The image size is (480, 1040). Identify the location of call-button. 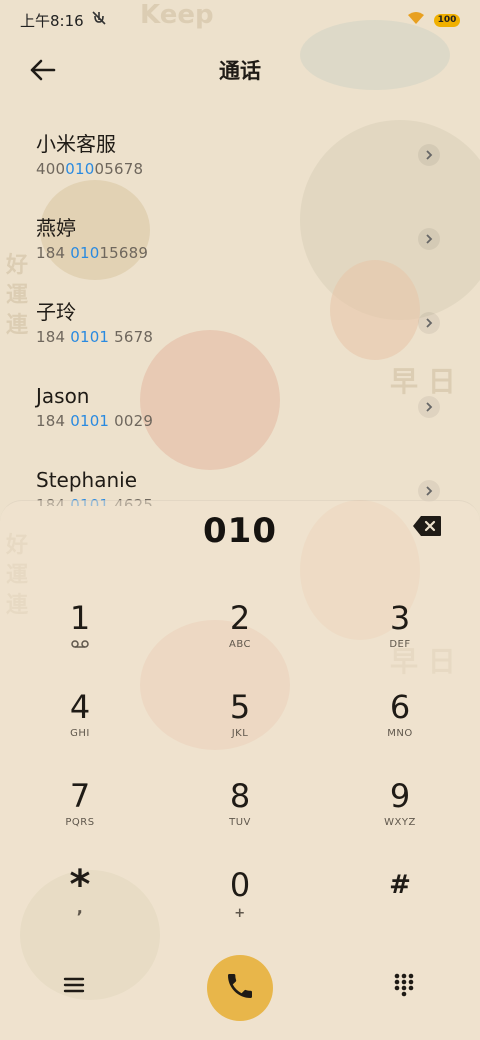
(240, 988).